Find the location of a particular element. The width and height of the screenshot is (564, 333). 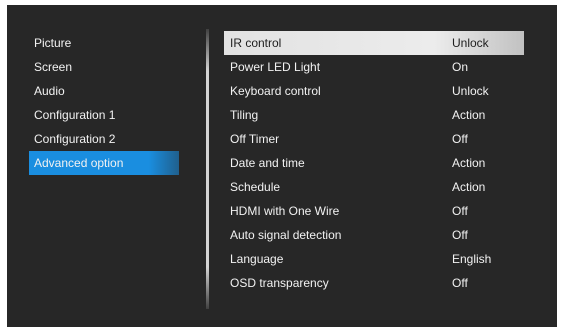

setting-row-tiling: Tiling Action is located at coordinates (374, 115).